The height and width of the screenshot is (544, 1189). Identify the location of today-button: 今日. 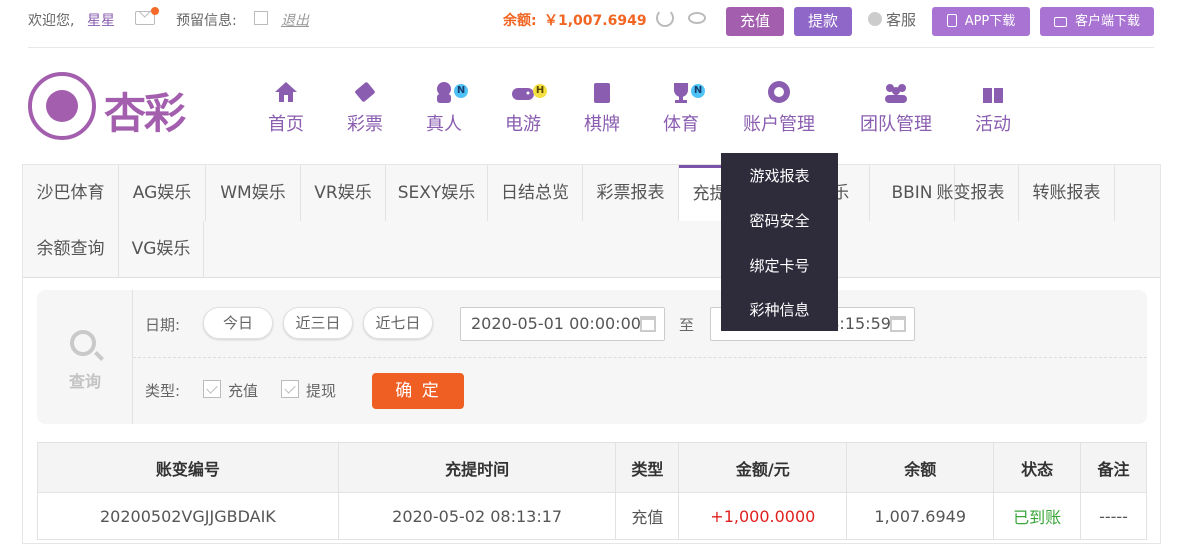
(238, 323).